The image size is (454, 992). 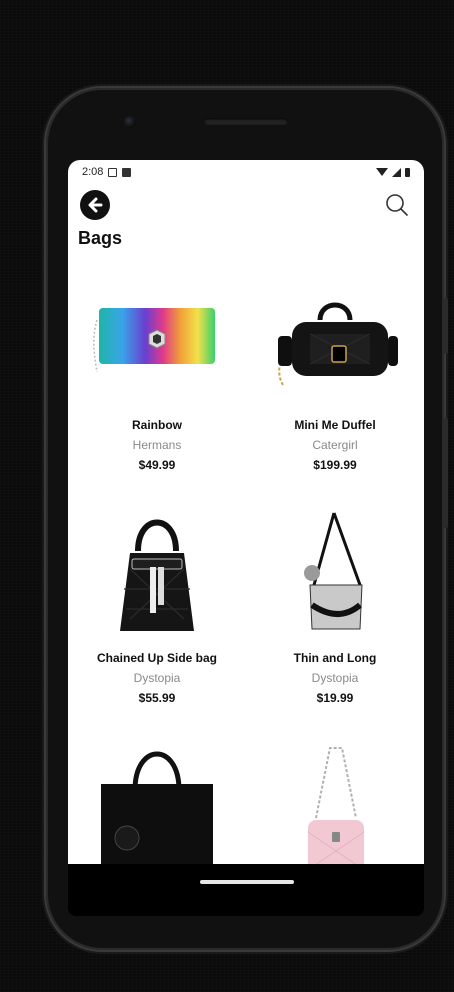 What do you see at coordinates (246, 121) in the screenshot?
I see `earpiece-speaker` at bounding box center [246, 121].